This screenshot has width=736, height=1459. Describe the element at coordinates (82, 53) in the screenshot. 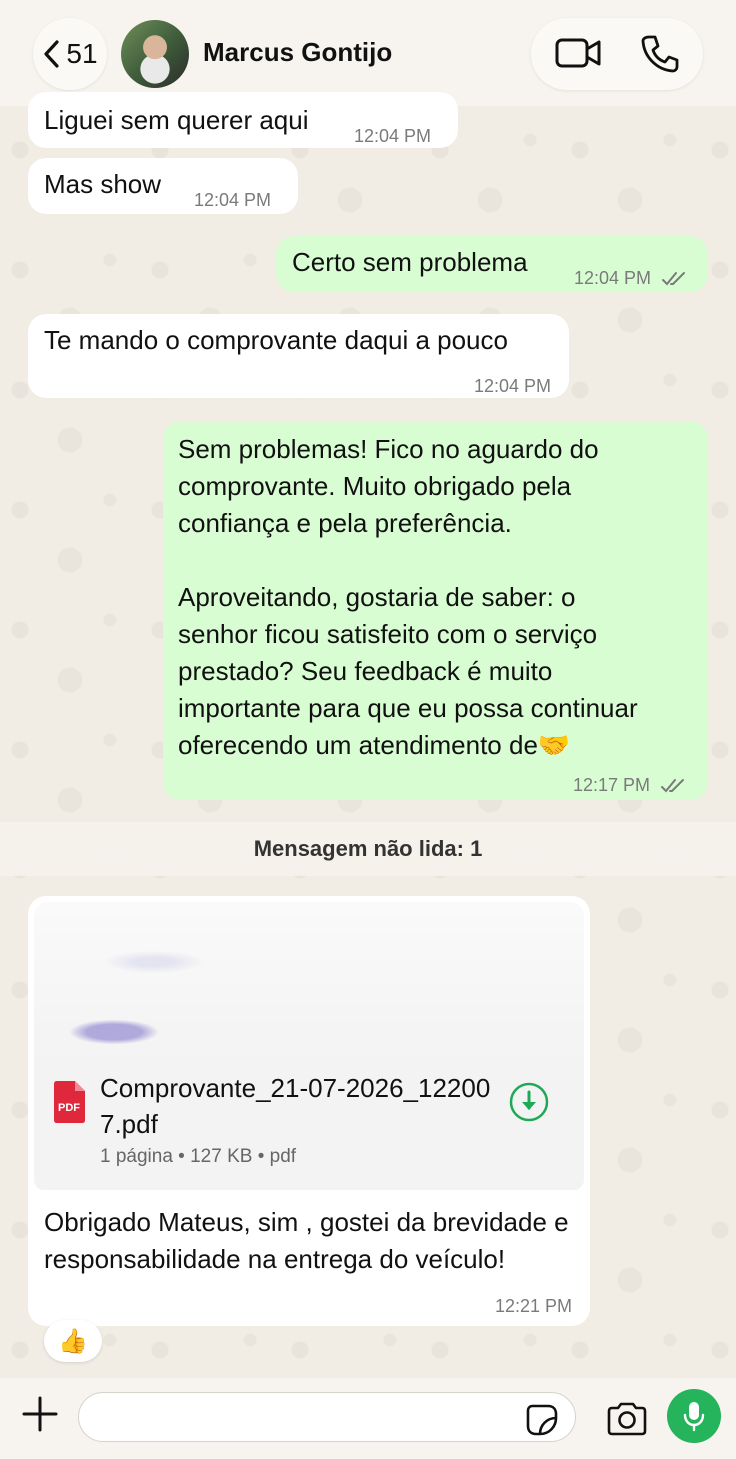

I see `unread-chats-count: 51` at that location.